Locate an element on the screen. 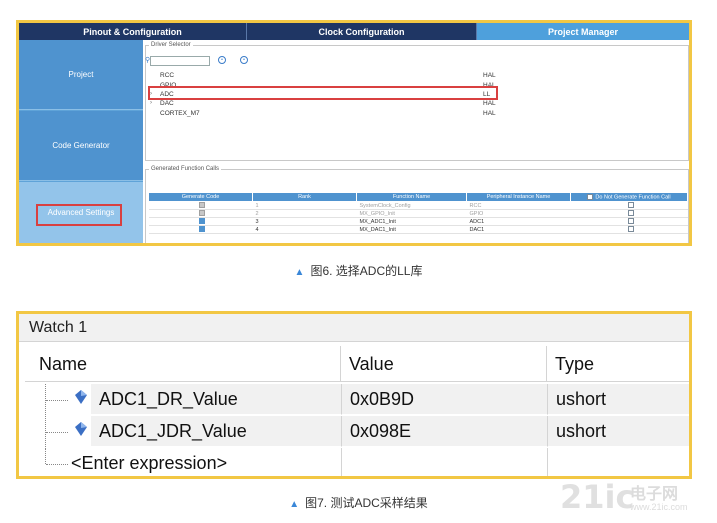  figure7-caption-text: 图7. 测试ADC采样结果 is located at coordinates (366, 503).